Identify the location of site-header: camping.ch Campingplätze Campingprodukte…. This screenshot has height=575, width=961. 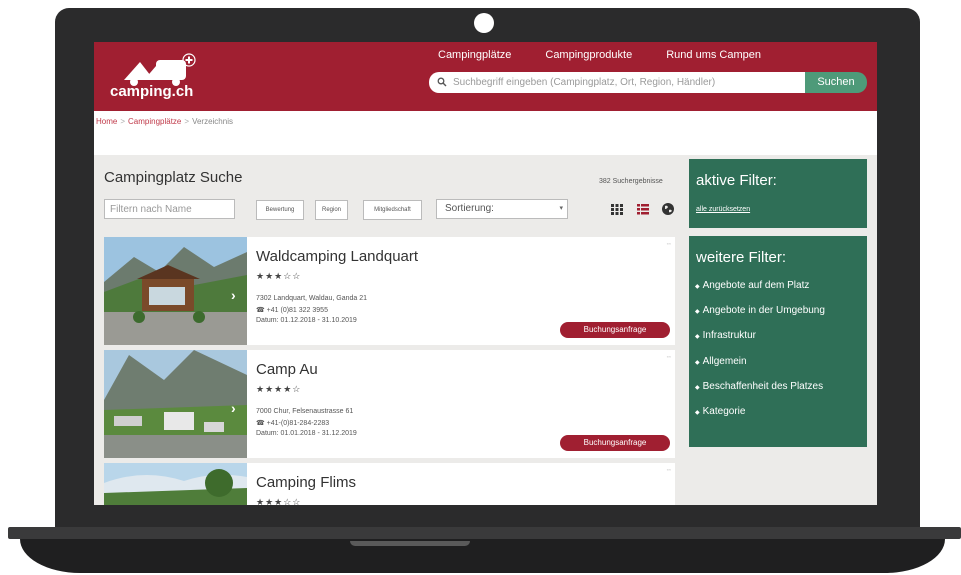
(485, 76).